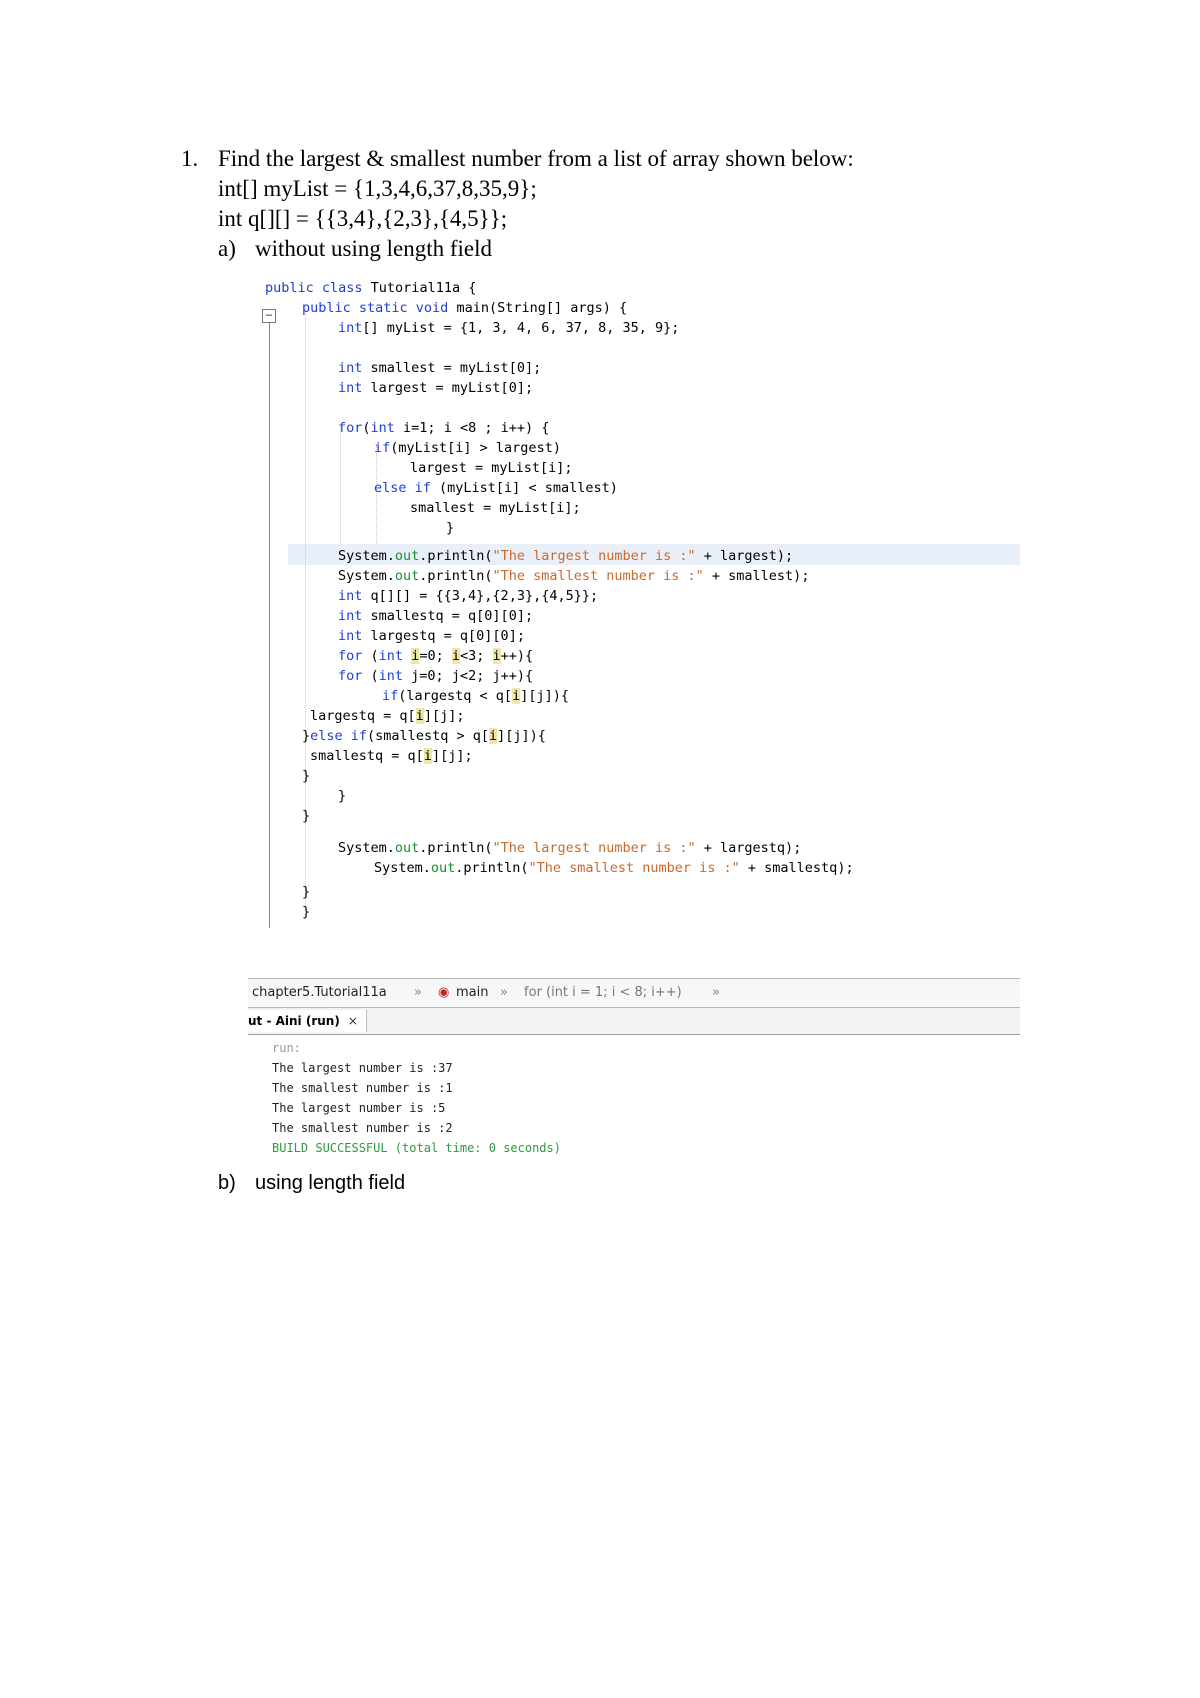 The width and height of the screenshot is (1200, 1698). What do you see at coordinates (359, 1108) in the screenshot?
I see `output-line: The largest number is :5` at bounding box center [359, 1108].